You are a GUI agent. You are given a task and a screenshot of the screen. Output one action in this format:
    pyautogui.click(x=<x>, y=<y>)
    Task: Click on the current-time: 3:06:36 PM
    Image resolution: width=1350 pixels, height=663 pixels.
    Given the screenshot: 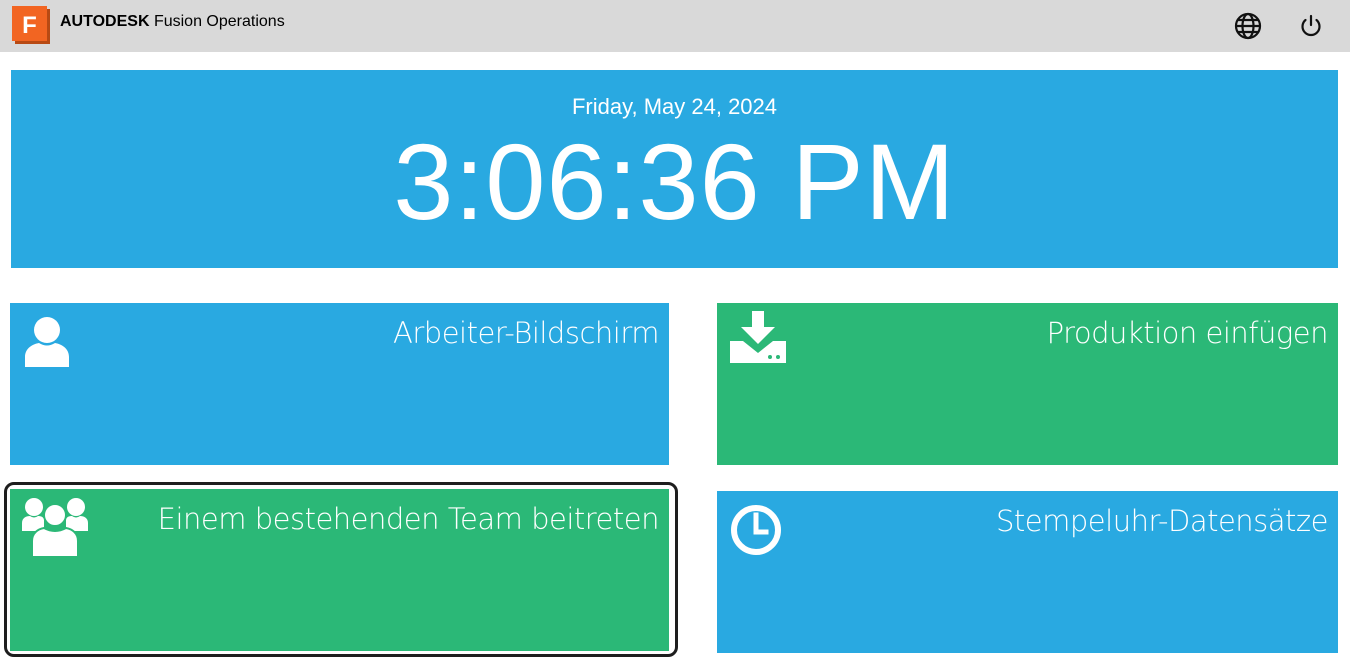 What is the action you would take?
    pyautogui.click(x=674, y=181)
    